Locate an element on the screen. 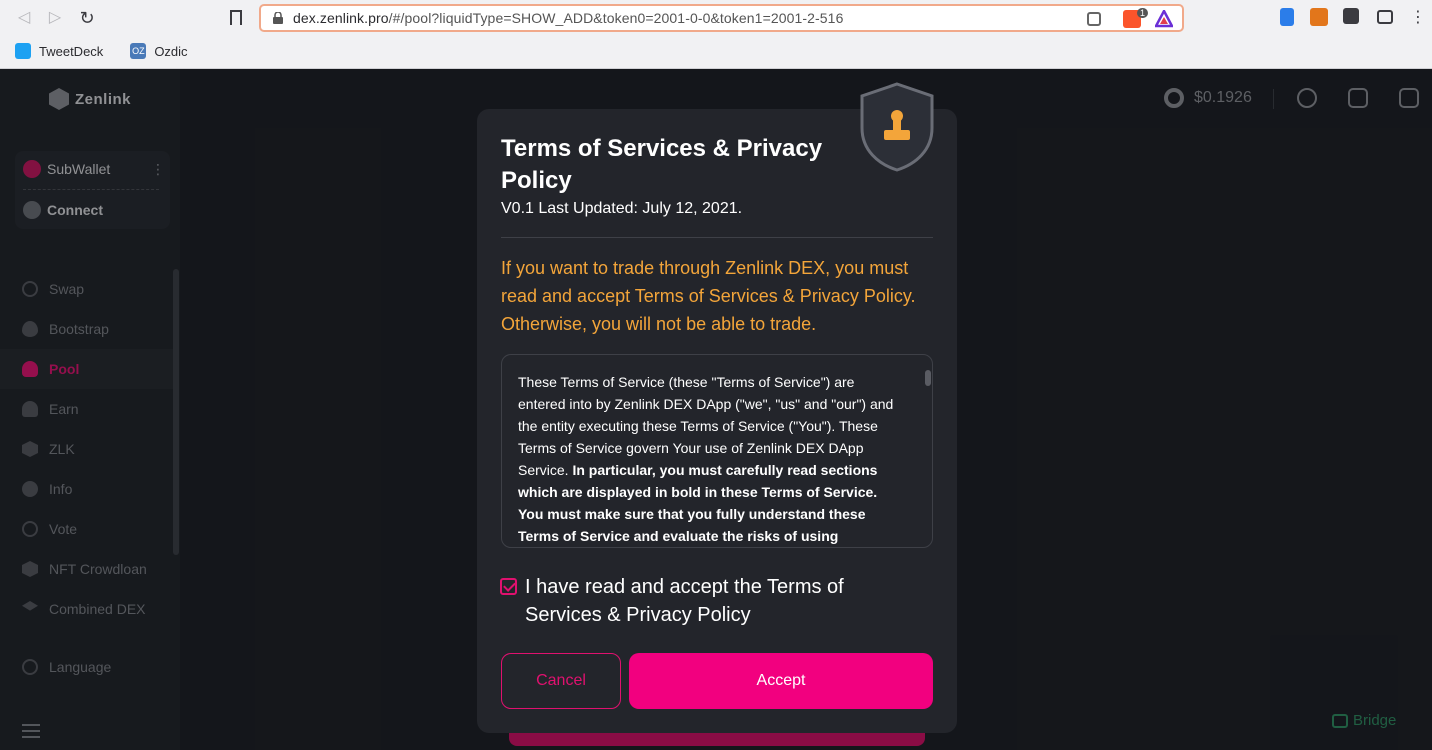 Image resolution: width=1432 pixels, height=750 pixels. browser-menu-icon: ⋮ is located at coordinates (1418, 18).